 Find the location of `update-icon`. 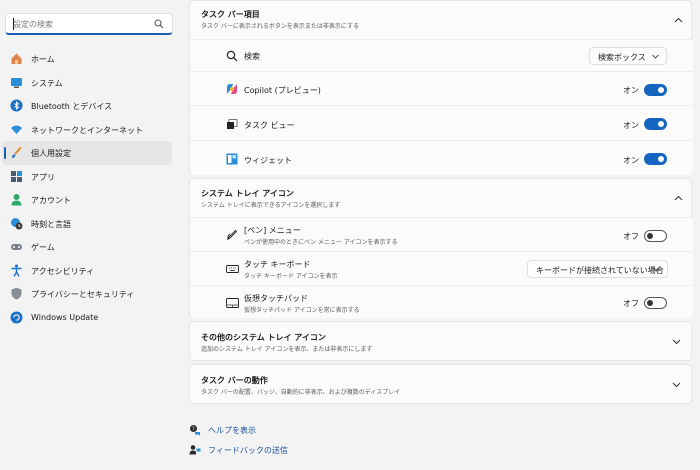

update-icon is located at coordinates (16, 317).